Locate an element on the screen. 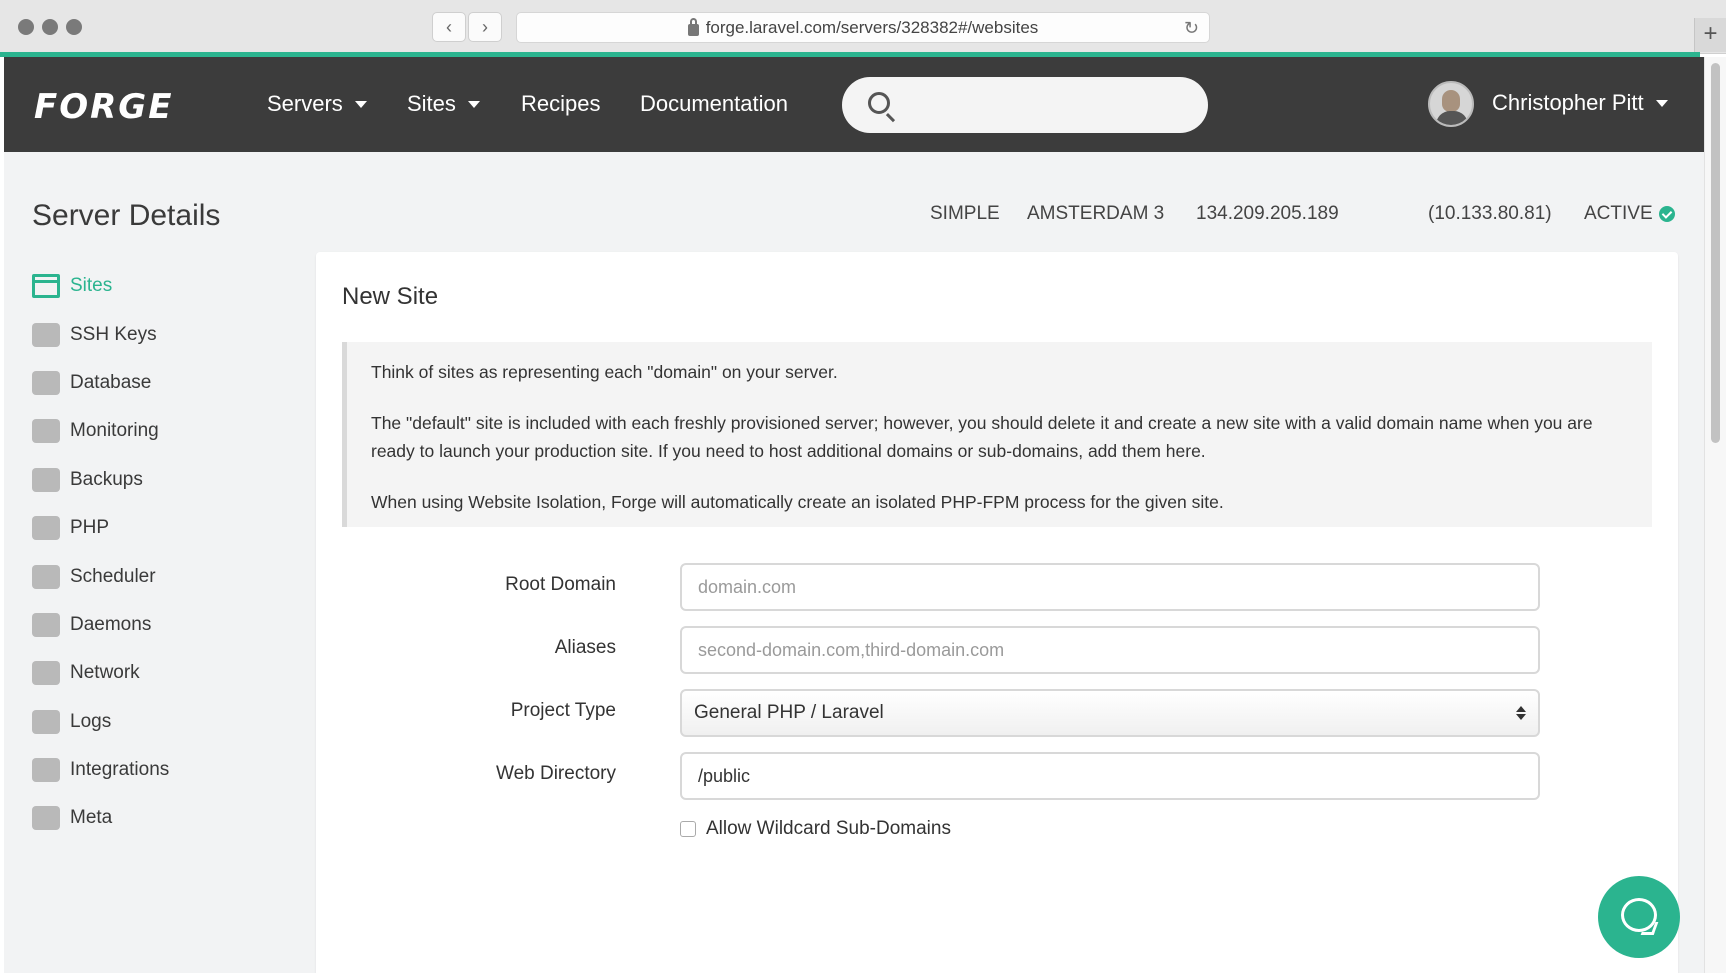 This screenshot has width=1726, height=973. forward-button: › is located at coordinates (485, 27).